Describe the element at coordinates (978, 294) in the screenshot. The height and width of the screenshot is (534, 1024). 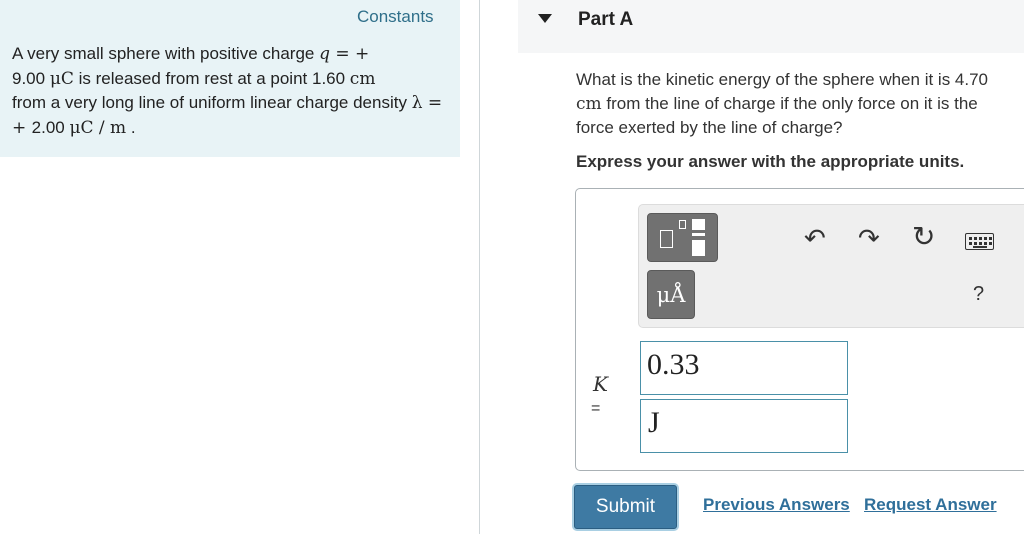
I see `help-button: ?` at that location.